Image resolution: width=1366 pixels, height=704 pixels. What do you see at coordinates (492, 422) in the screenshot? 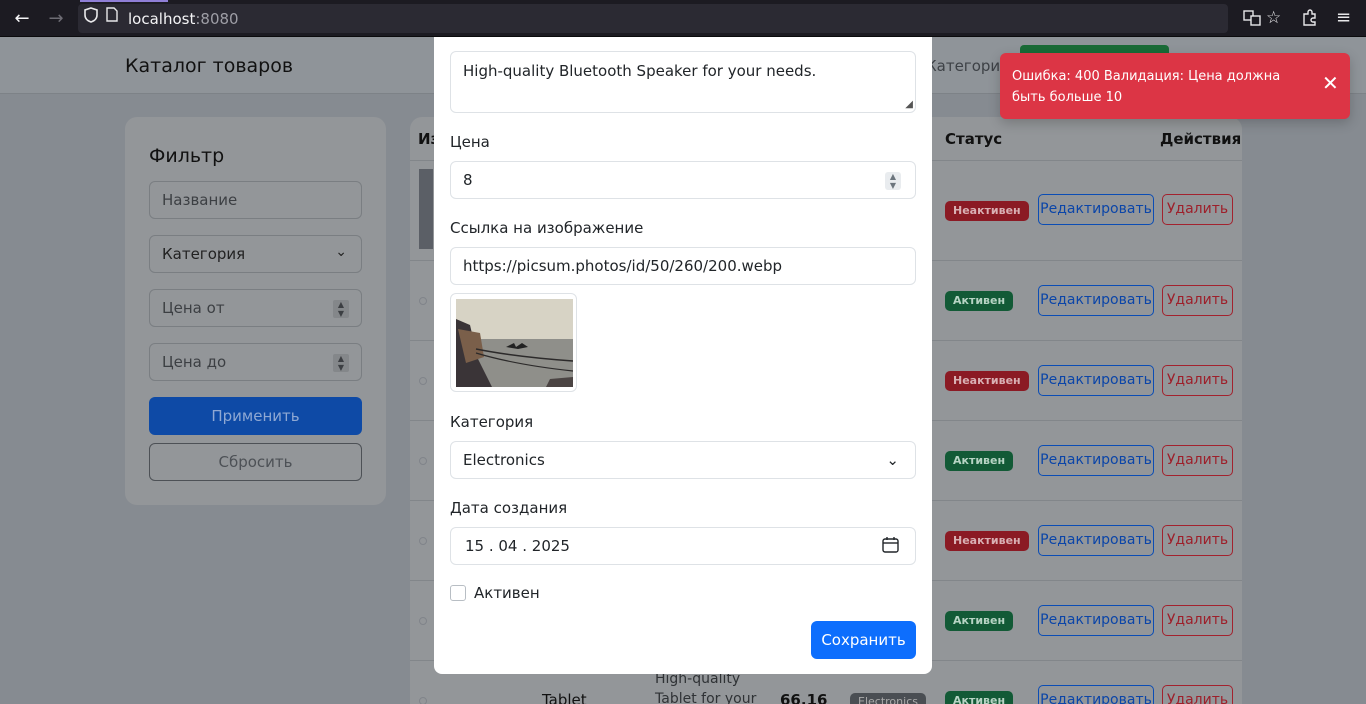
I see `category-label: Категория` at bounding box center [492, 422].